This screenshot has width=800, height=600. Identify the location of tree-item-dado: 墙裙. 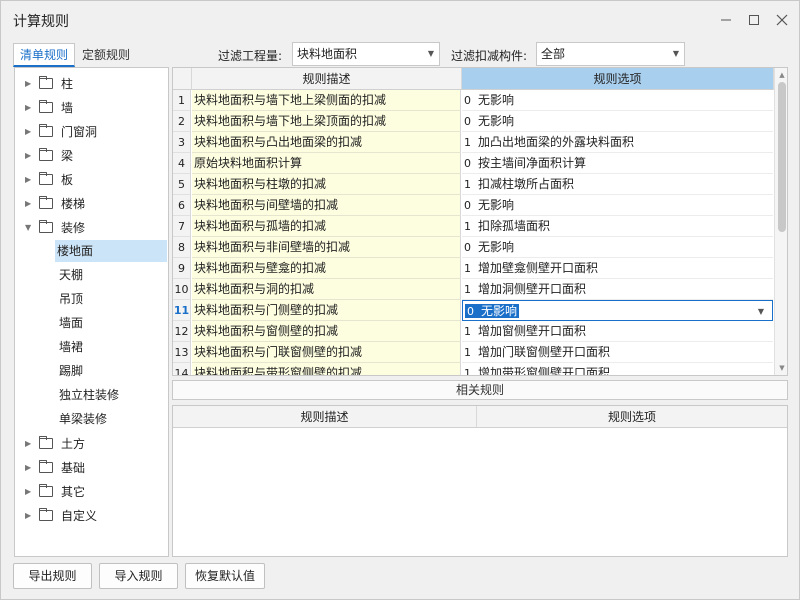
(70, 347).